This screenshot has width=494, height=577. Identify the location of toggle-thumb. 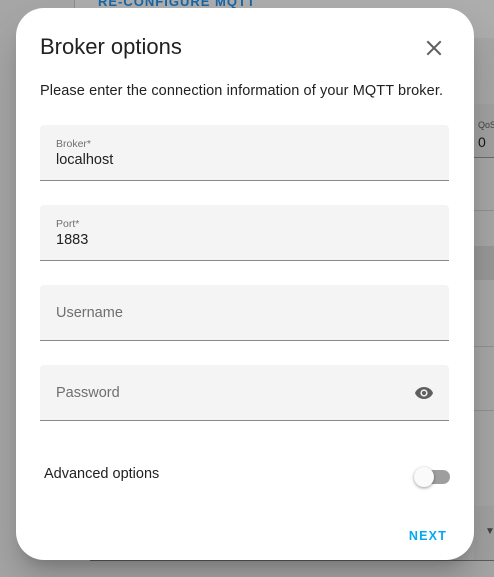
(424, 477).